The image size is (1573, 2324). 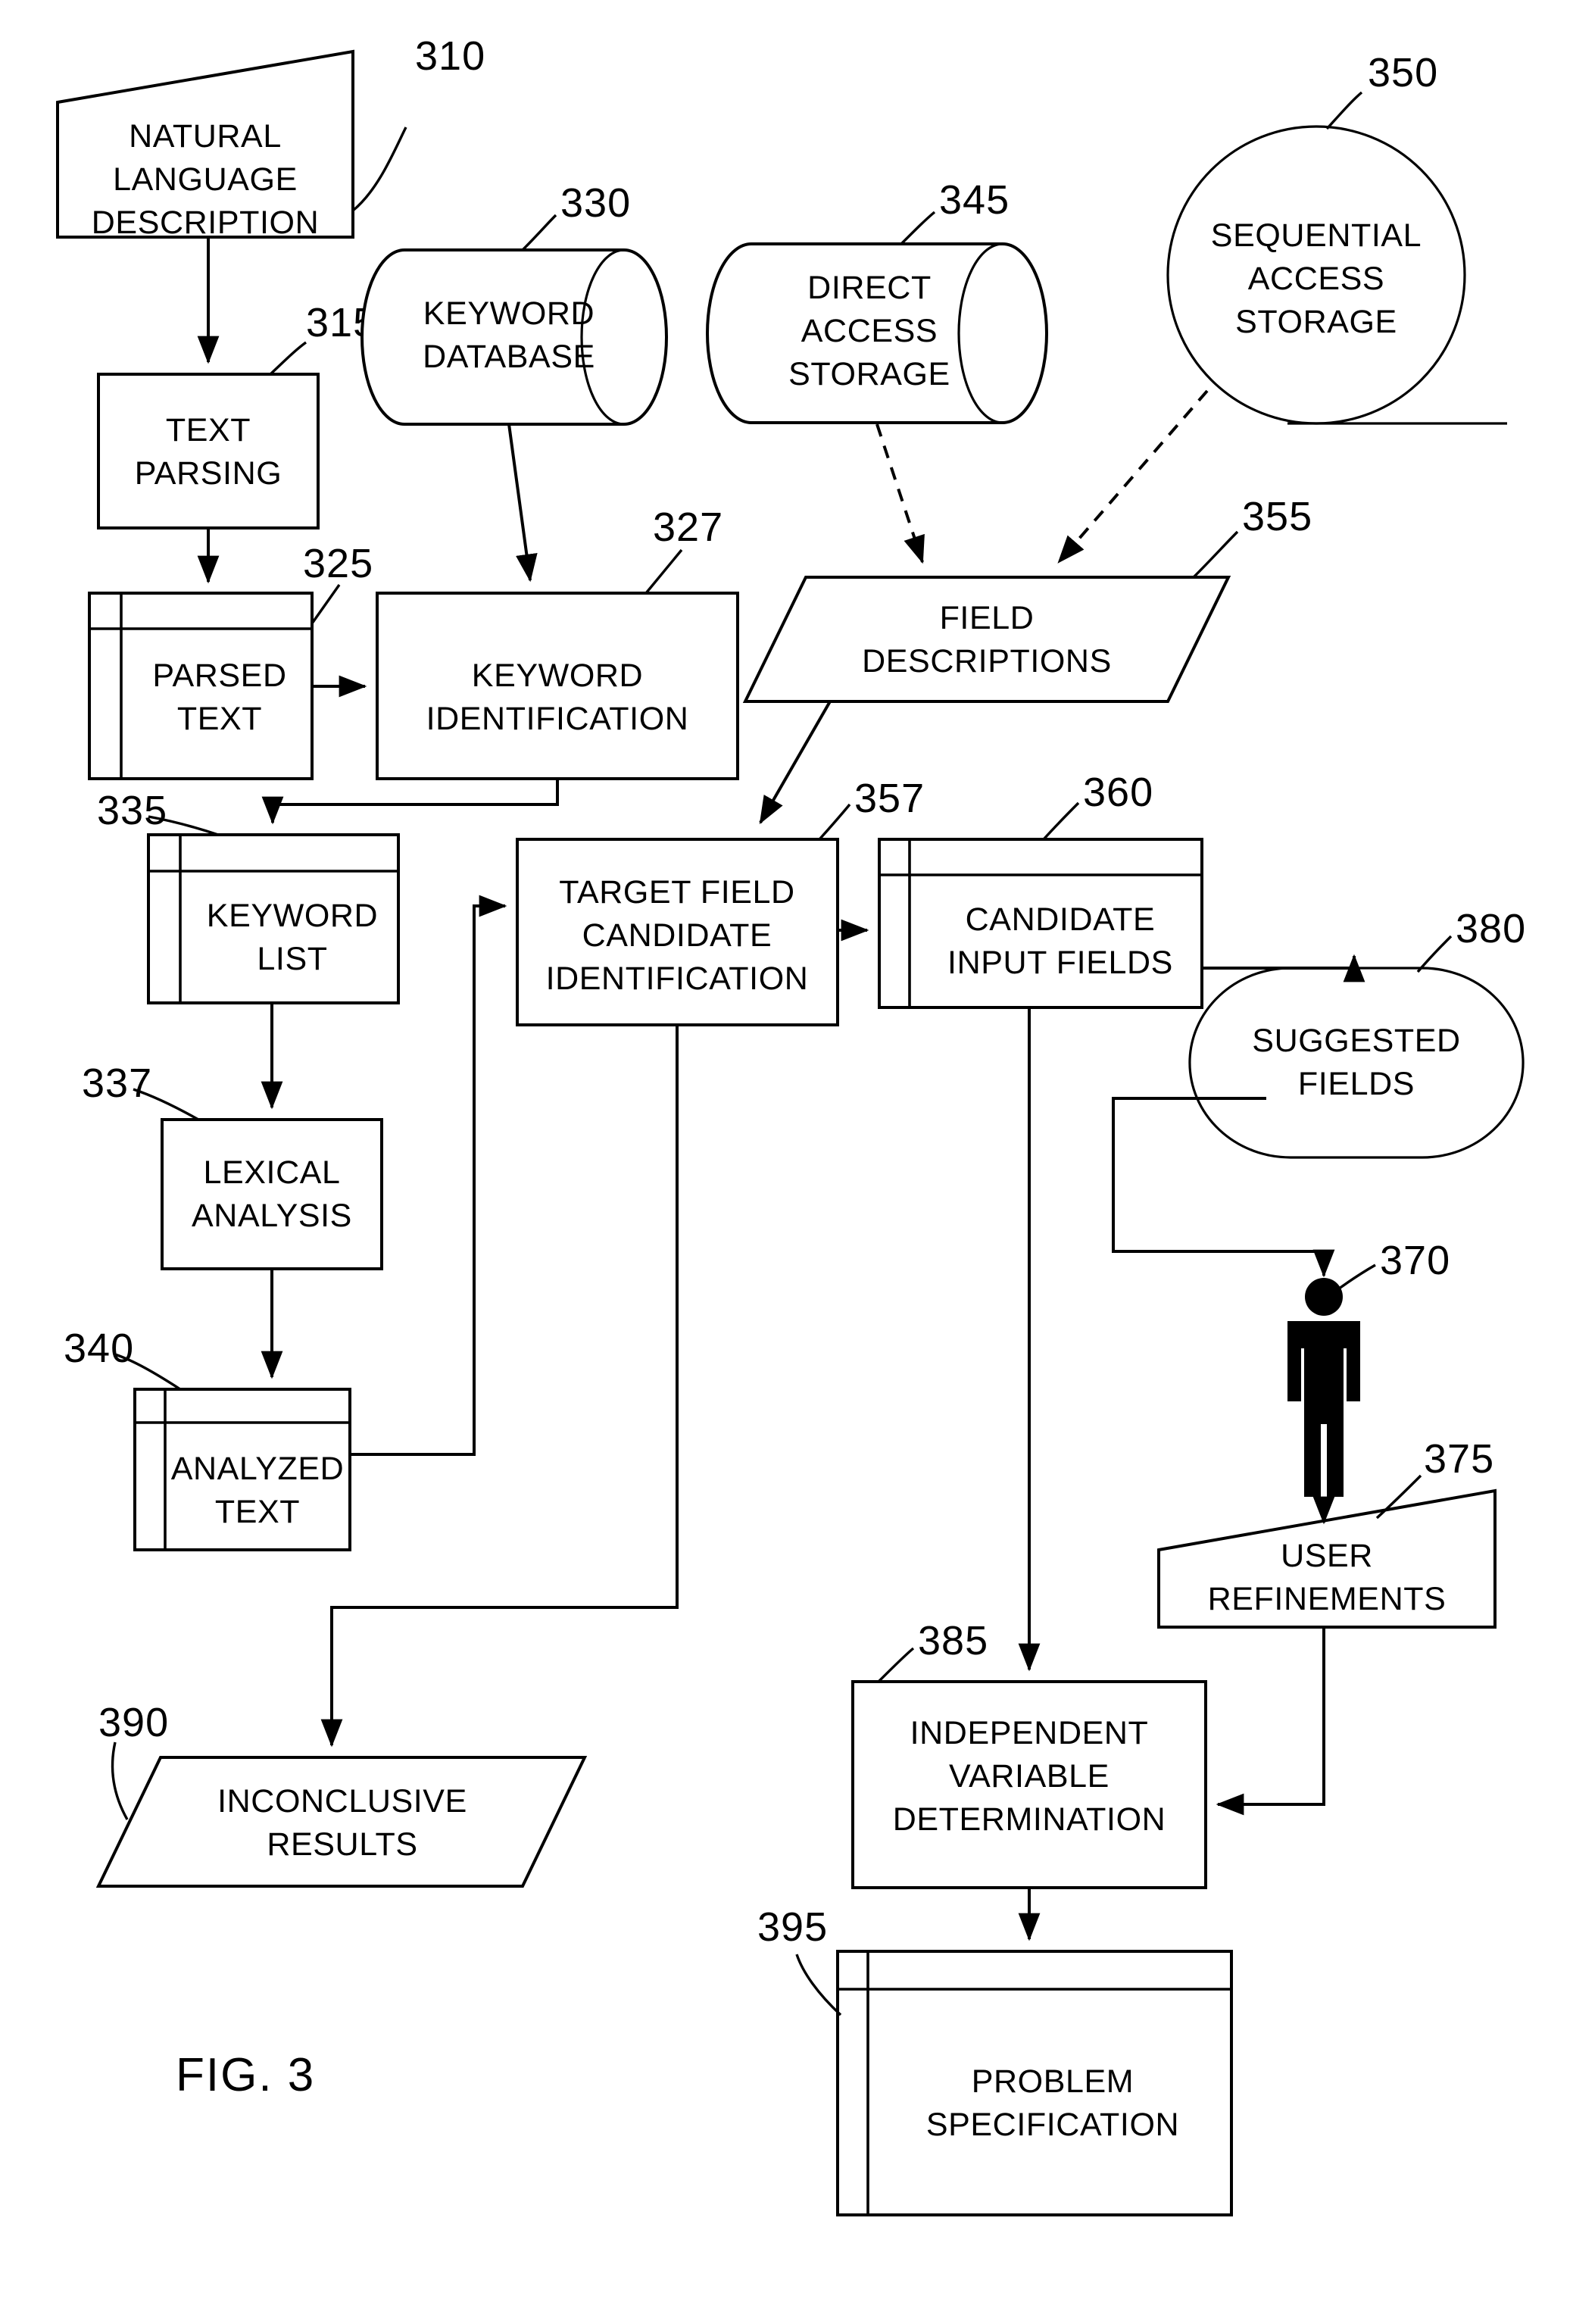 I want to click on ref-number-340: 340, so click(x=99, y=1348).